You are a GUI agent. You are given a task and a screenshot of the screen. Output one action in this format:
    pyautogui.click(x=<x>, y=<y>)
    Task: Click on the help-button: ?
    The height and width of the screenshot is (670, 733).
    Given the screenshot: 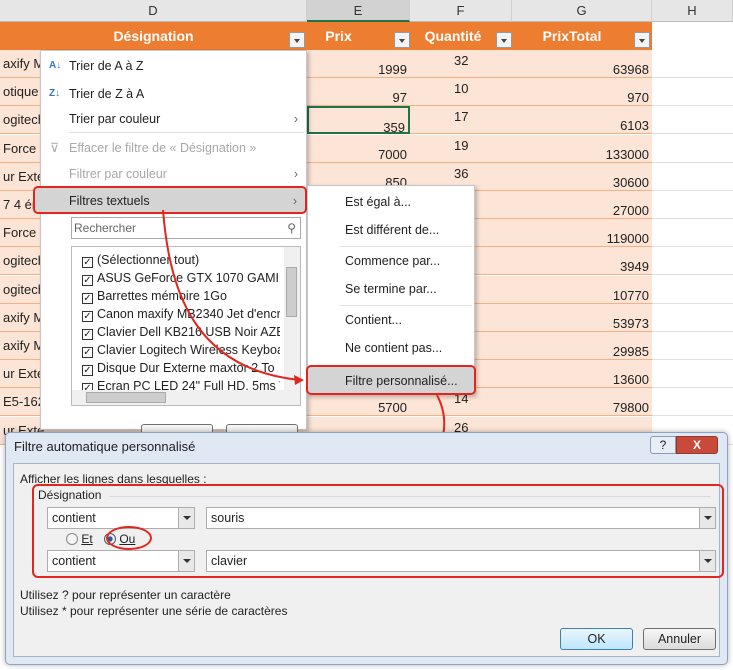 What is the action you would take?
    pyautogui.click(x=663, y=445)
    